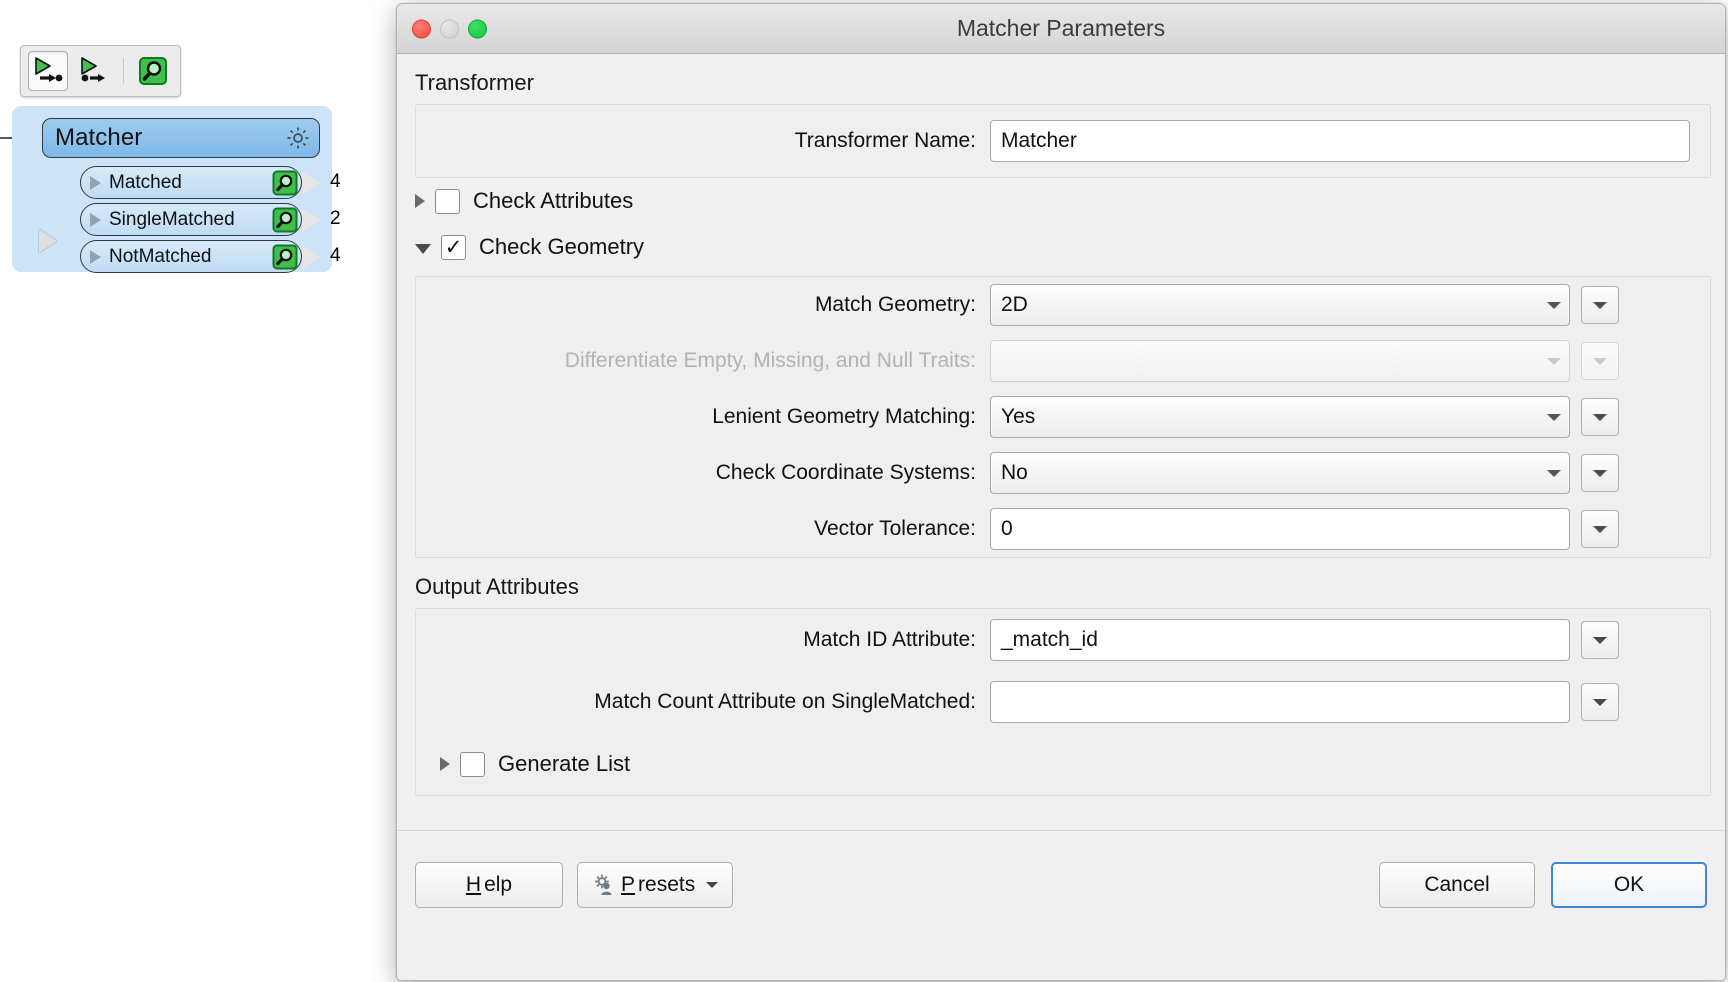  What do you see at coordinates (298, 138) in the screenshot?
I see `gear-icon` at bounding box center [298, 138].